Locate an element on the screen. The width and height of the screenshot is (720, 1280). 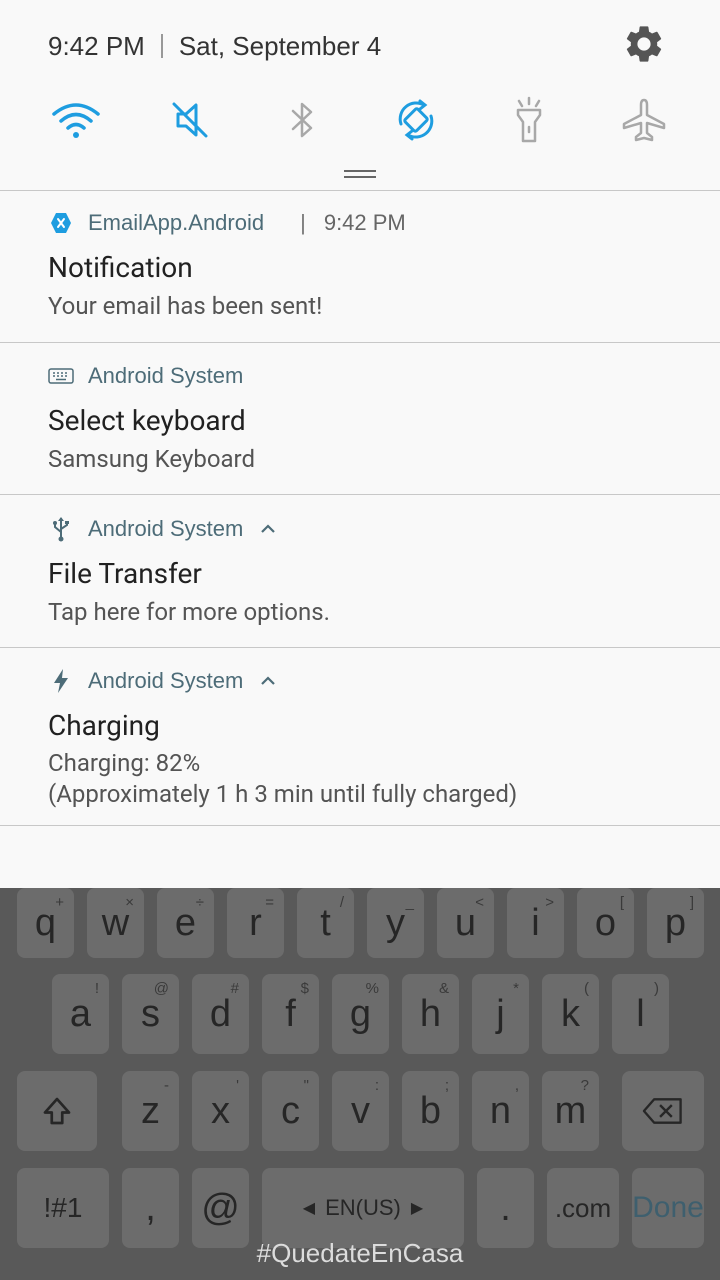
key-k: (k is located at coordinates (570, 1014).